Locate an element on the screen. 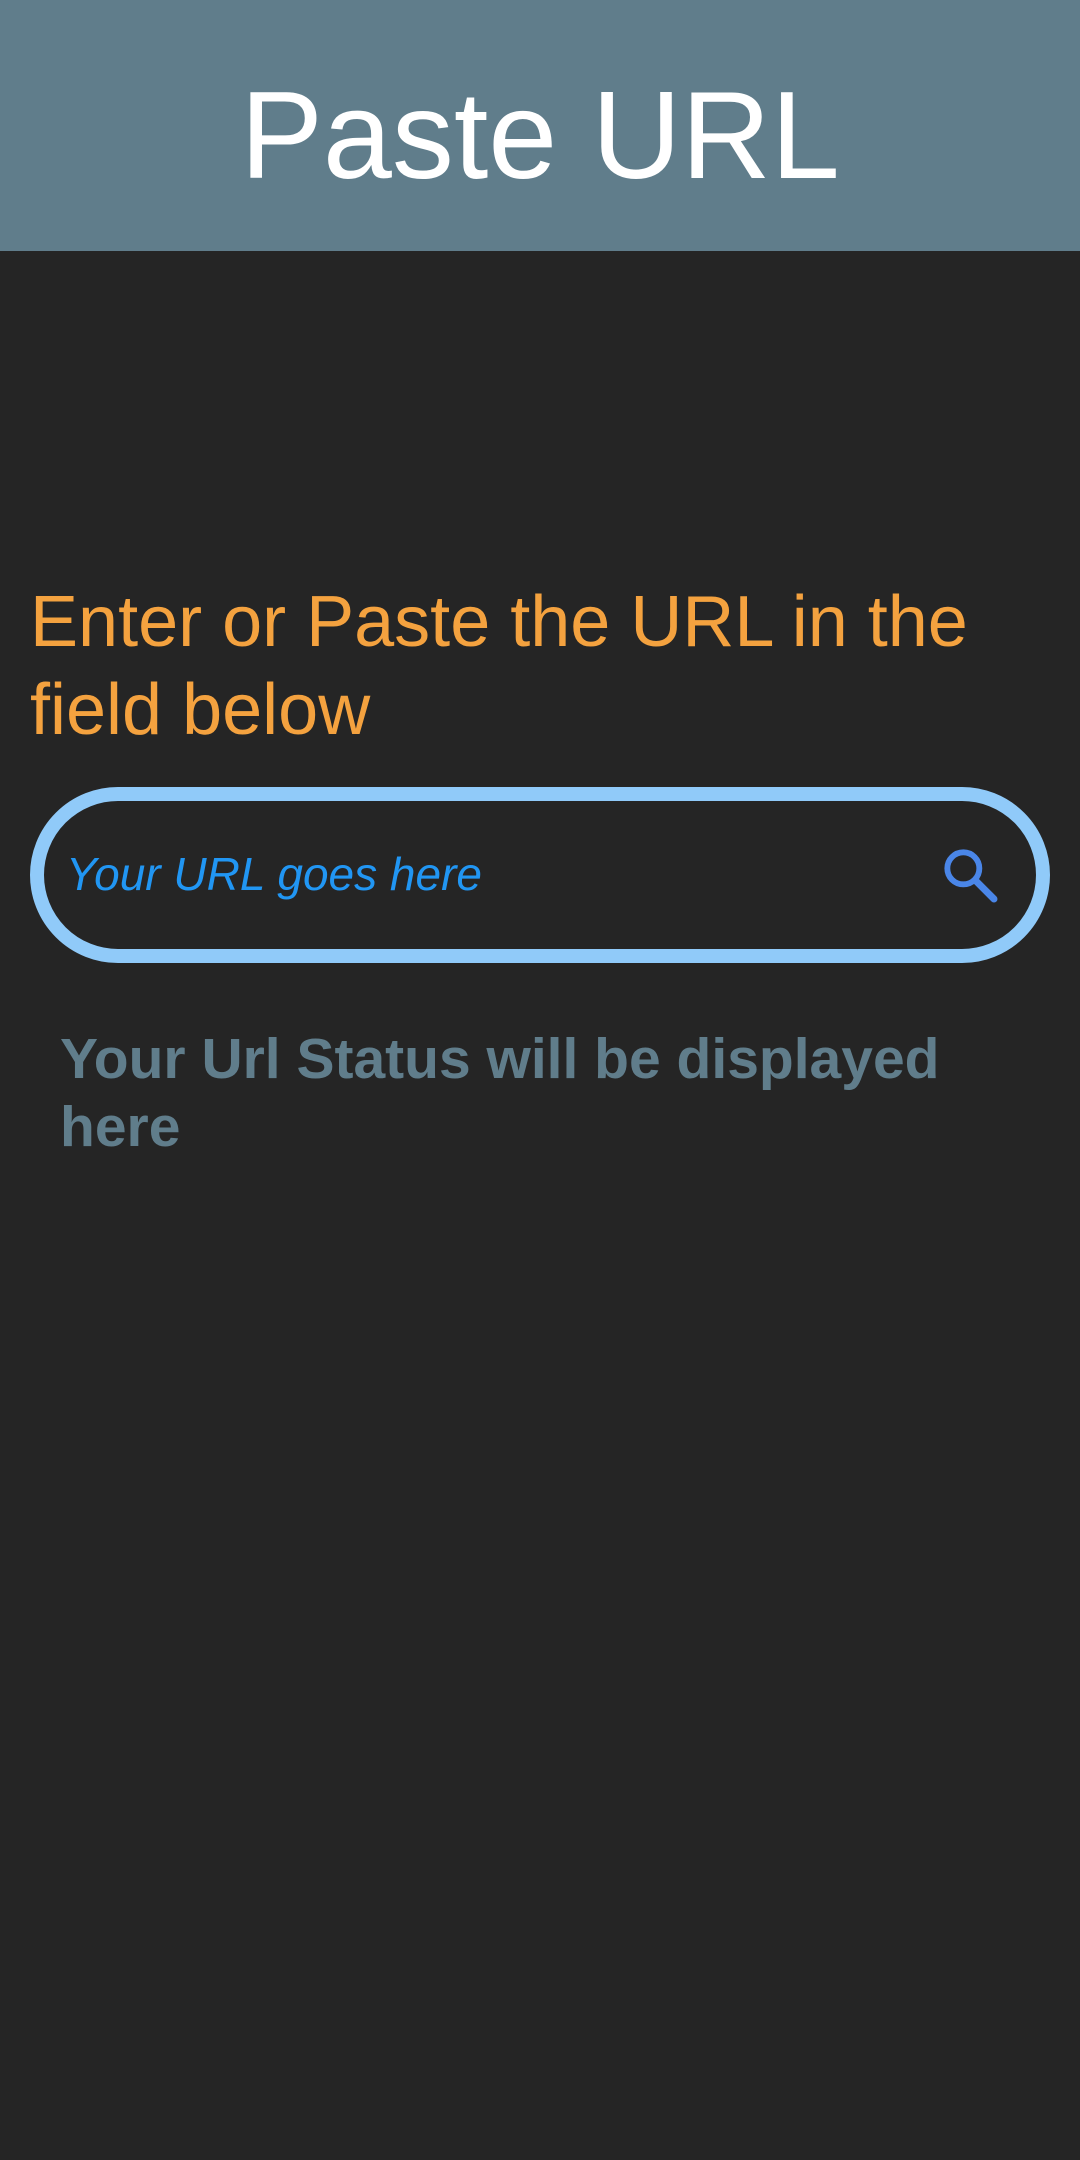 This screenshot has height=2160, width=1080. url-field is located at coordinates (540, 875).